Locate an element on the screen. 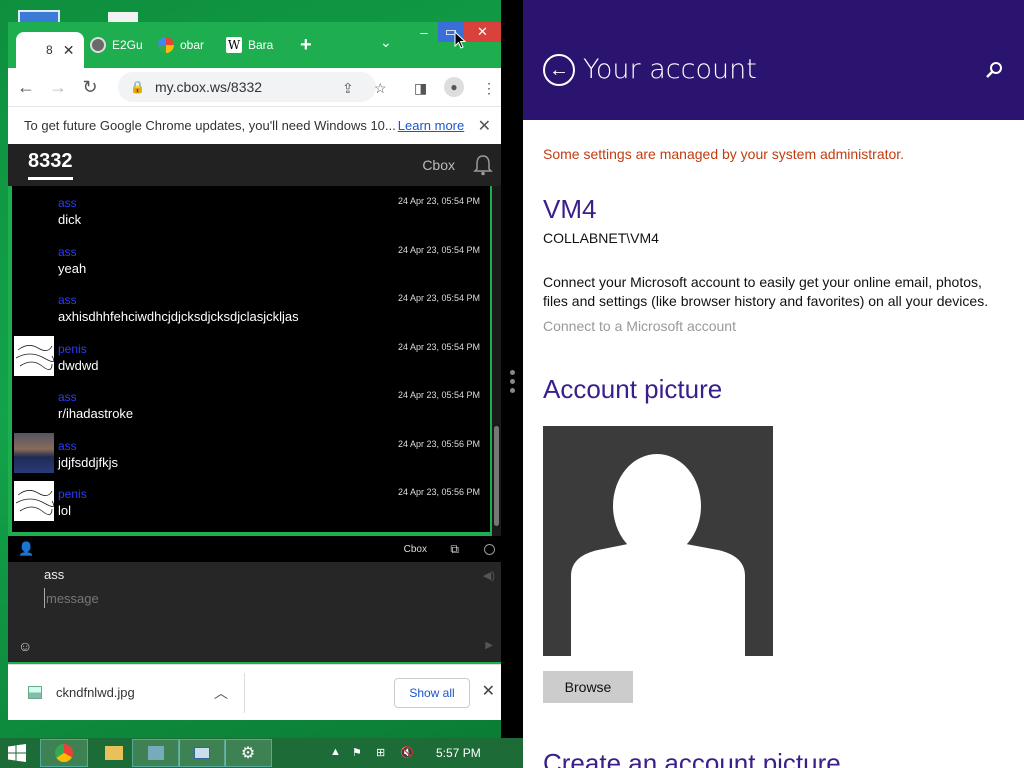  tab-e2gu: E2Gu is located at coordinates (116, 45).